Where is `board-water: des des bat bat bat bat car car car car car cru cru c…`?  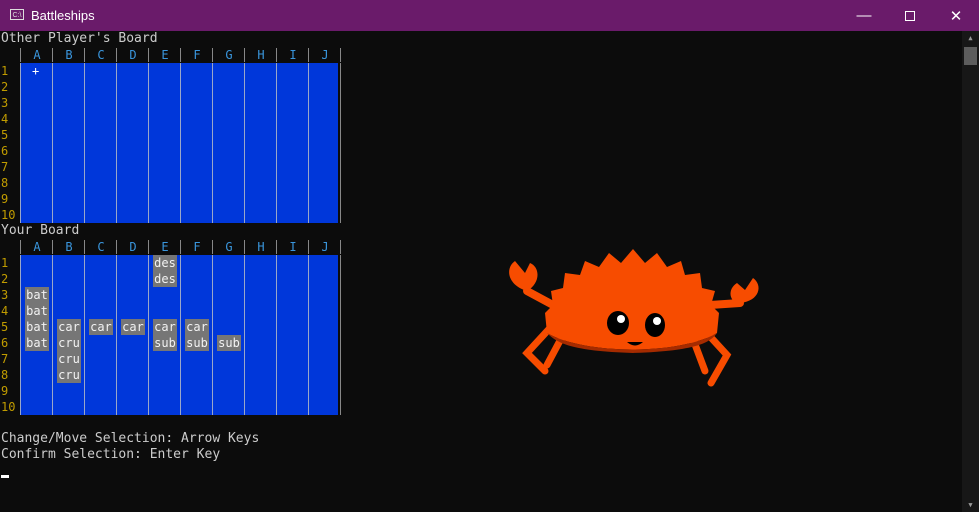
board-water: des des bat bat bat bat car car car car car cru cru c… is located at coordinates (179, 335).